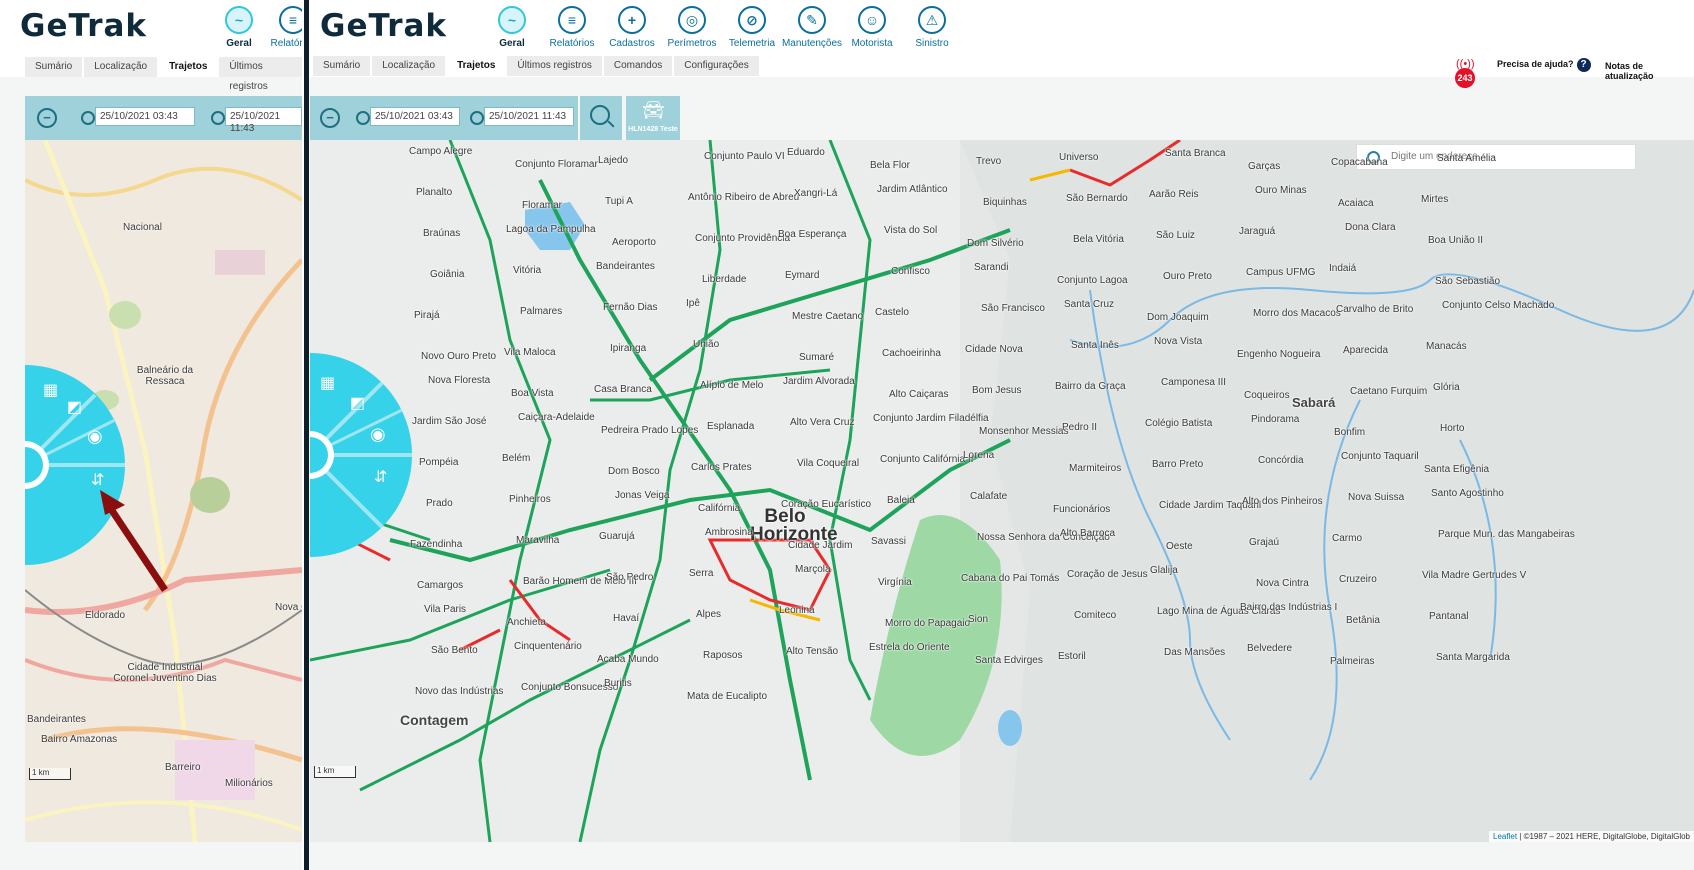  I want to click on place-label: Eymard, so click(802, 275).